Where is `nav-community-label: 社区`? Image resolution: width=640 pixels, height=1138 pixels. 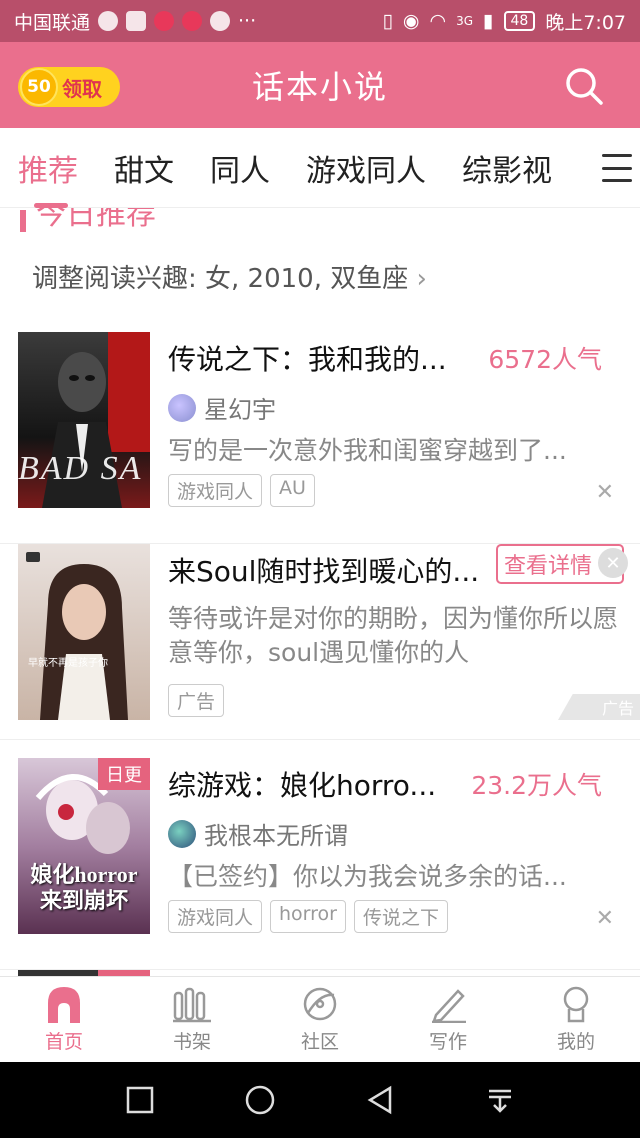 nav-community-label: 社区 is located at coordinates (319, 1042).